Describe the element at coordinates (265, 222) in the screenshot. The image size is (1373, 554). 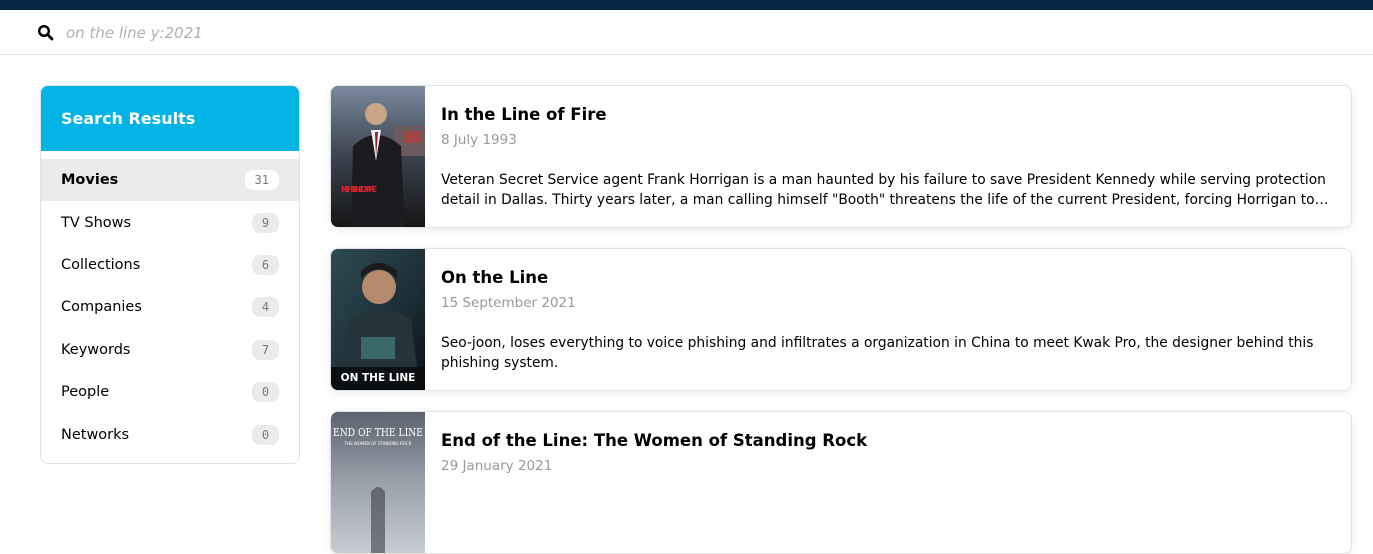
I see `count-badge: 9` at that location.